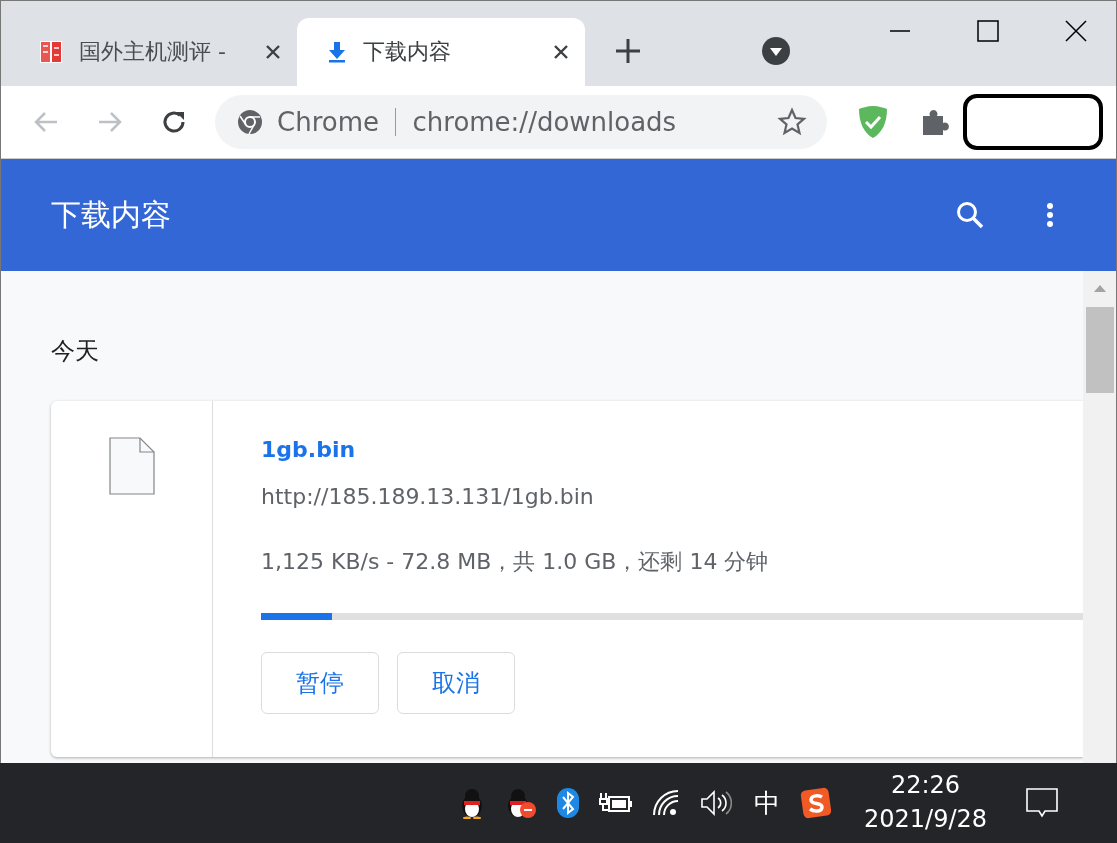  What do you see at coordinates (873, 122) in the screenshot?
I see `shield-check-icon` at bounding box center [873, 122].